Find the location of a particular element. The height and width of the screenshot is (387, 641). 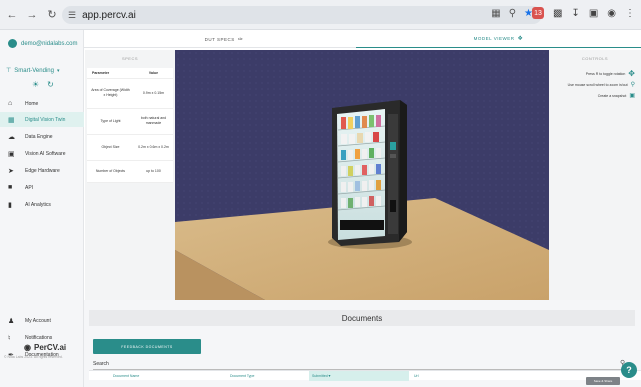

sidebar-item-ai-analytics: ▮ AI Analytics is located at coordinates (42, 204).